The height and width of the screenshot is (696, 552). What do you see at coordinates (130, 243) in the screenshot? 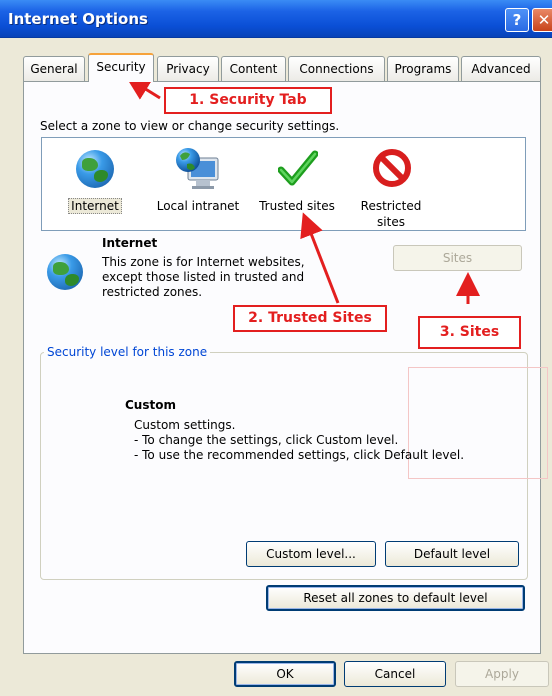
I see `selected-zone-title: Internet` at bounding box center [130, 243].